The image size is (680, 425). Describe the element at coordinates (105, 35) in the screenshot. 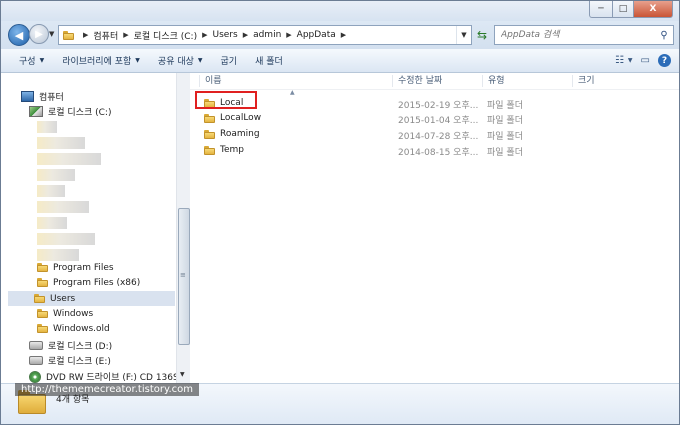

I see `breadcrumb-computer: 컴퓨터` at that location.